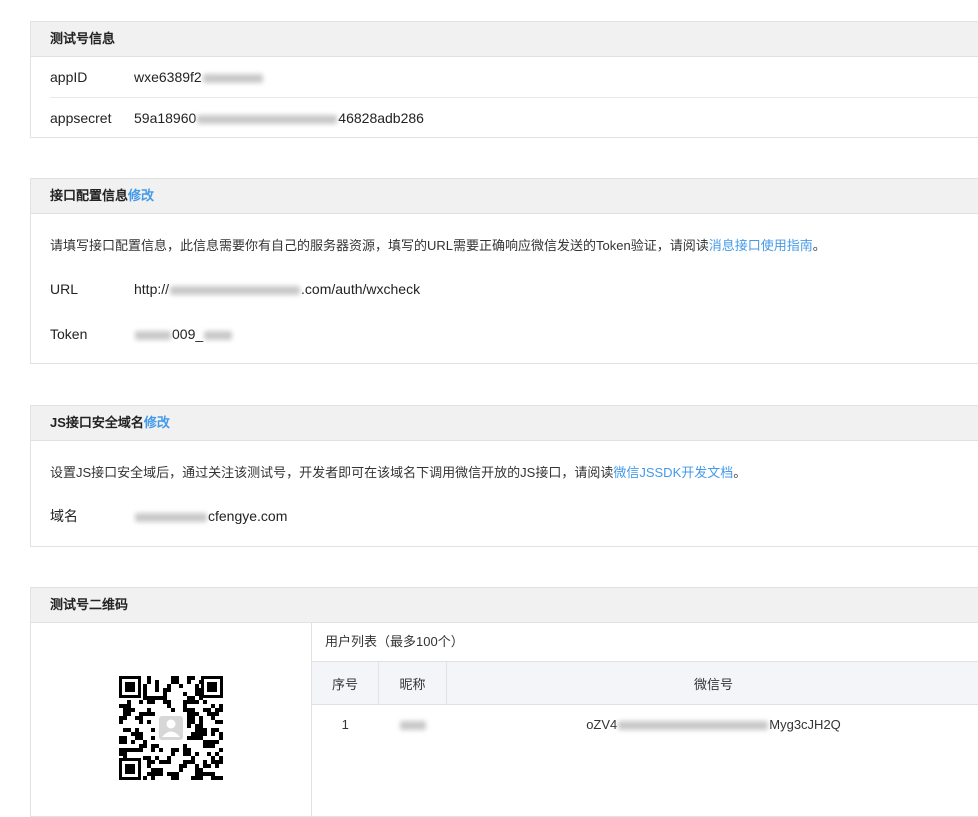 The height and width of the screenshot is (817, 978). I want to click on appsecret-row: appsecret 59a1896046828adb286, so click(514, 118).